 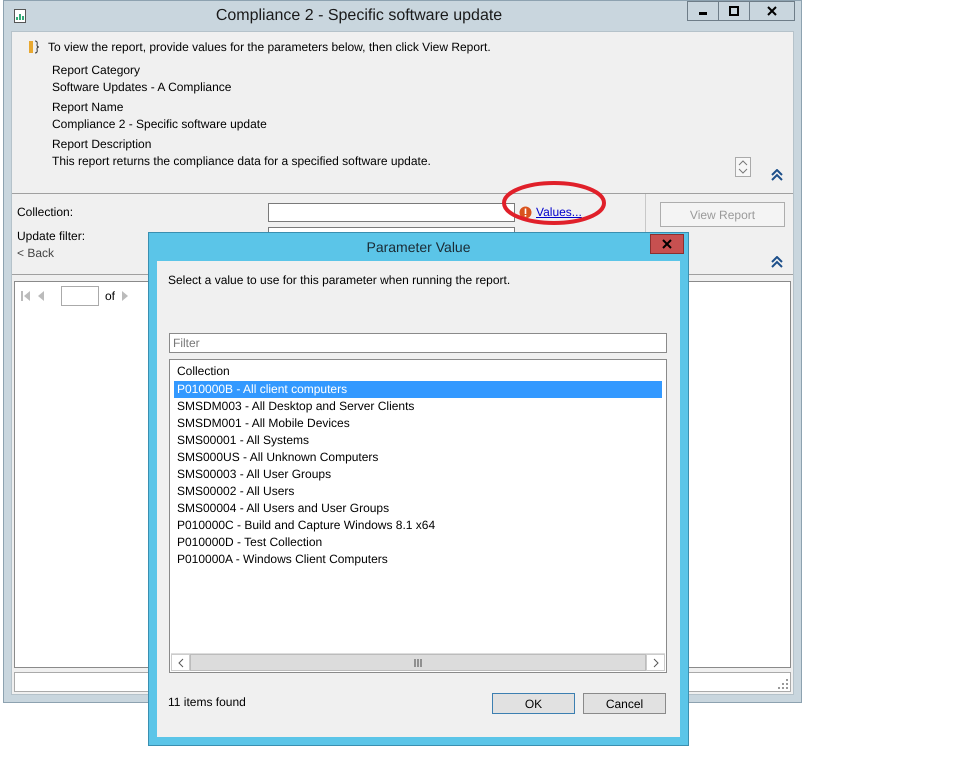 I want to click on detail-label: Report Name, so click(x=88, y=107).